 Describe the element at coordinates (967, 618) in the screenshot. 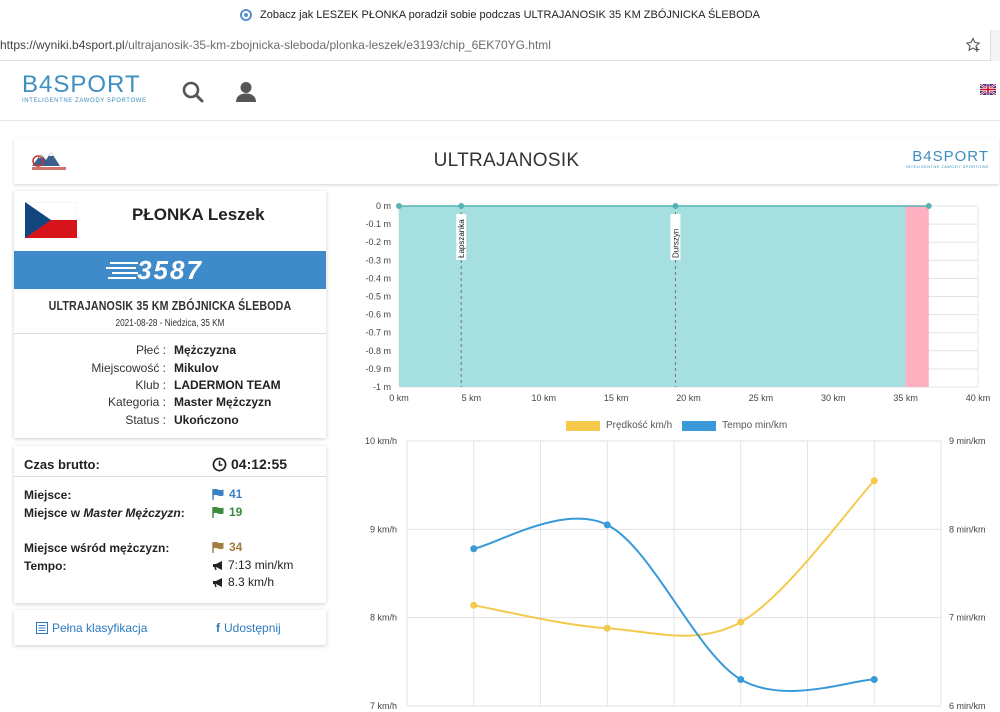

I see `right-tick-label: 7 min/km` at that location.